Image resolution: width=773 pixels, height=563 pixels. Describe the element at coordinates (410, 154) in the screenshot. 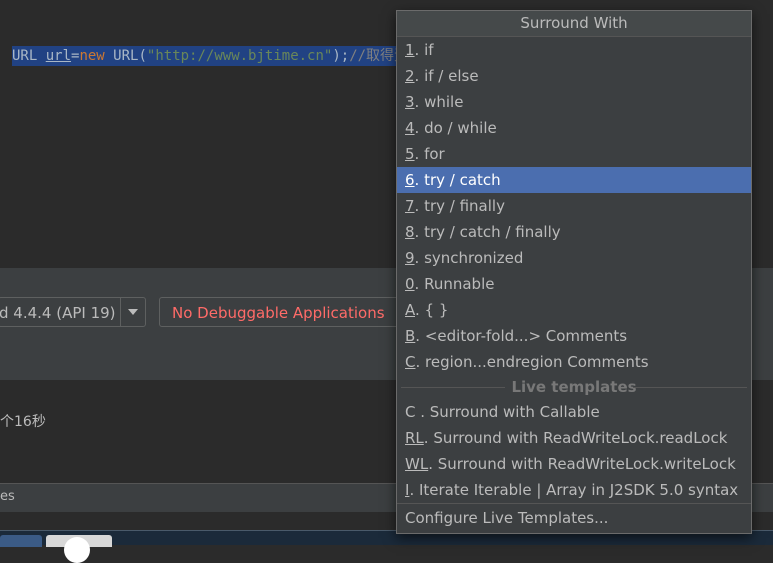

I see `mnemonic: 5` at that location.